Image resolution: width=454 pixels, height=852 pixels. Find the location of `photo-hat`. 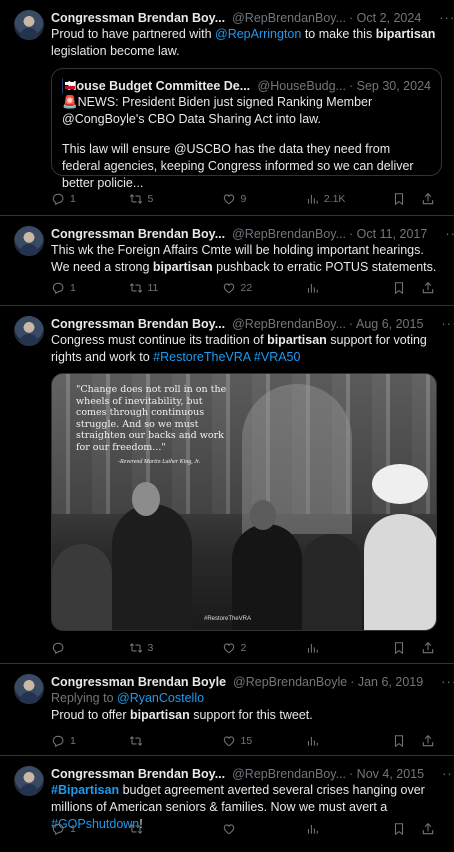

photo-hat is located at coordinates (400, 484).